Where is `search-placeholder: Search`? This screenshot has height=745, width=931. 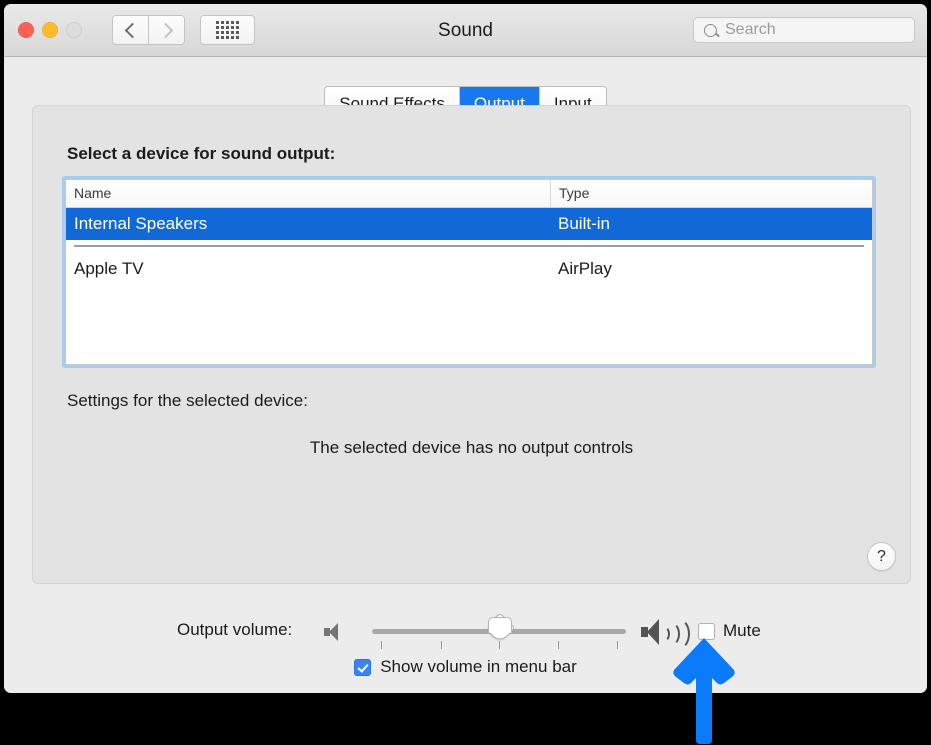 search-placeholder: Search is located at coordinates (750, 29).